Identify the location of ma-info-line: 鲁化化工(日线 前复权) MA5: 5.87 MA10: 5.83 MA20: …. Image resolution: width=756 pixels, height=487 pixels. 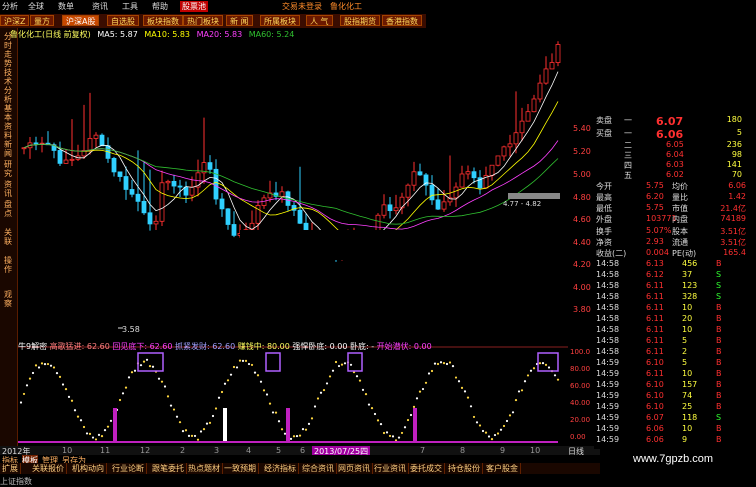
(154, 34).